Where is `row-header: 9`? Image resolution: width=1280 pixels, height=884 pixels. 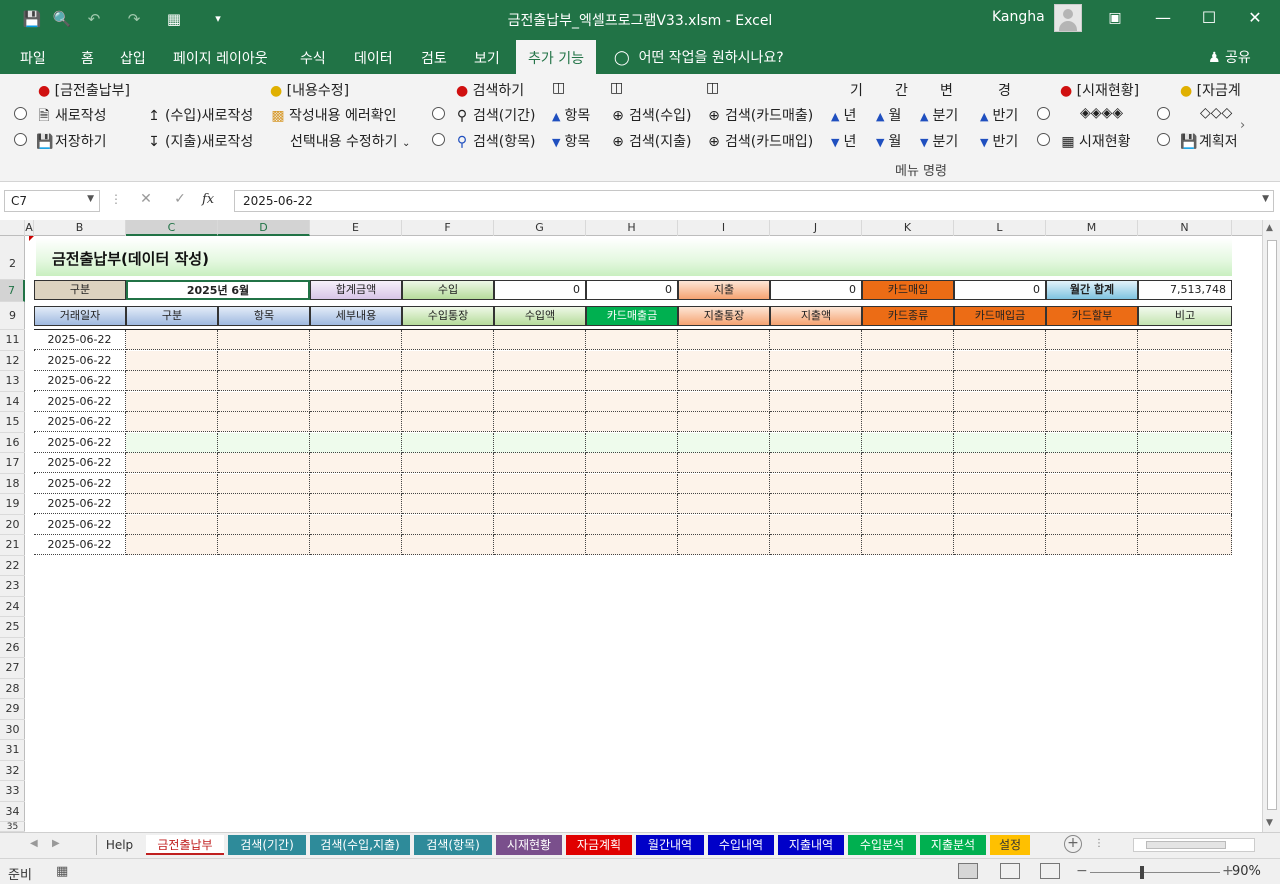 row-header: 9 is located at coordinates (12, 316).